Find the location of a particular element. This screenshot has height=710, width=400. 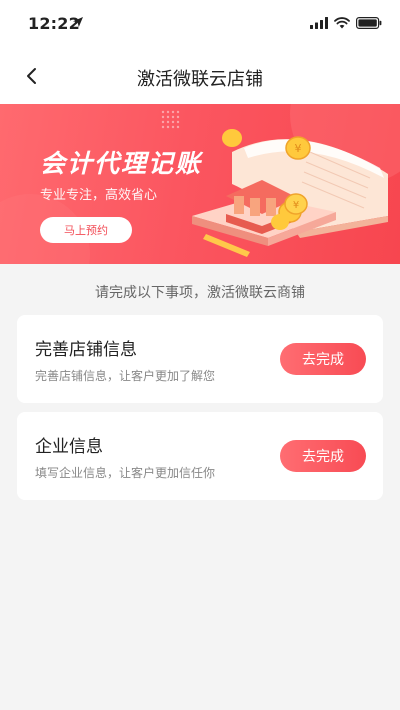

banner-title: 会计代理记账 is located at coordinates (121, 163).